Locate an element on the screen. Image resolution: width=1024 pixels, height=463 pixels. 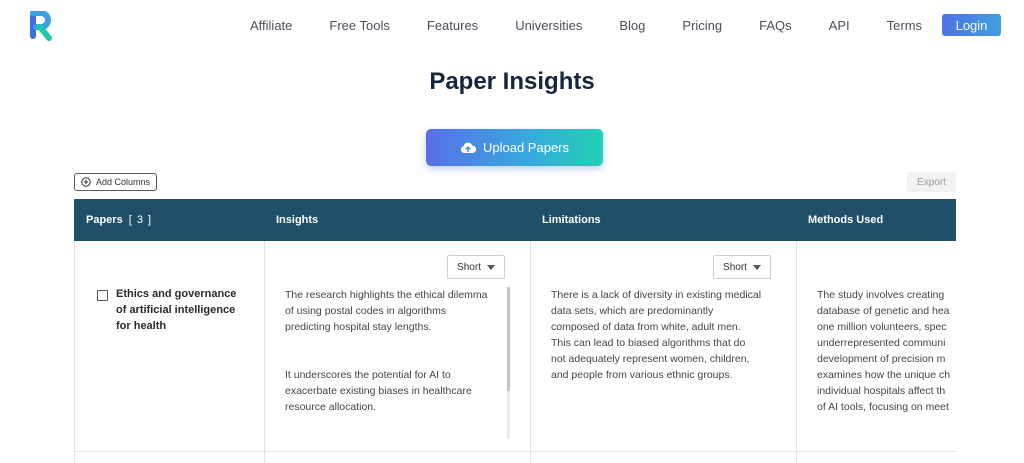
header-papers-label: Papers is located at coordinates (104, 220).